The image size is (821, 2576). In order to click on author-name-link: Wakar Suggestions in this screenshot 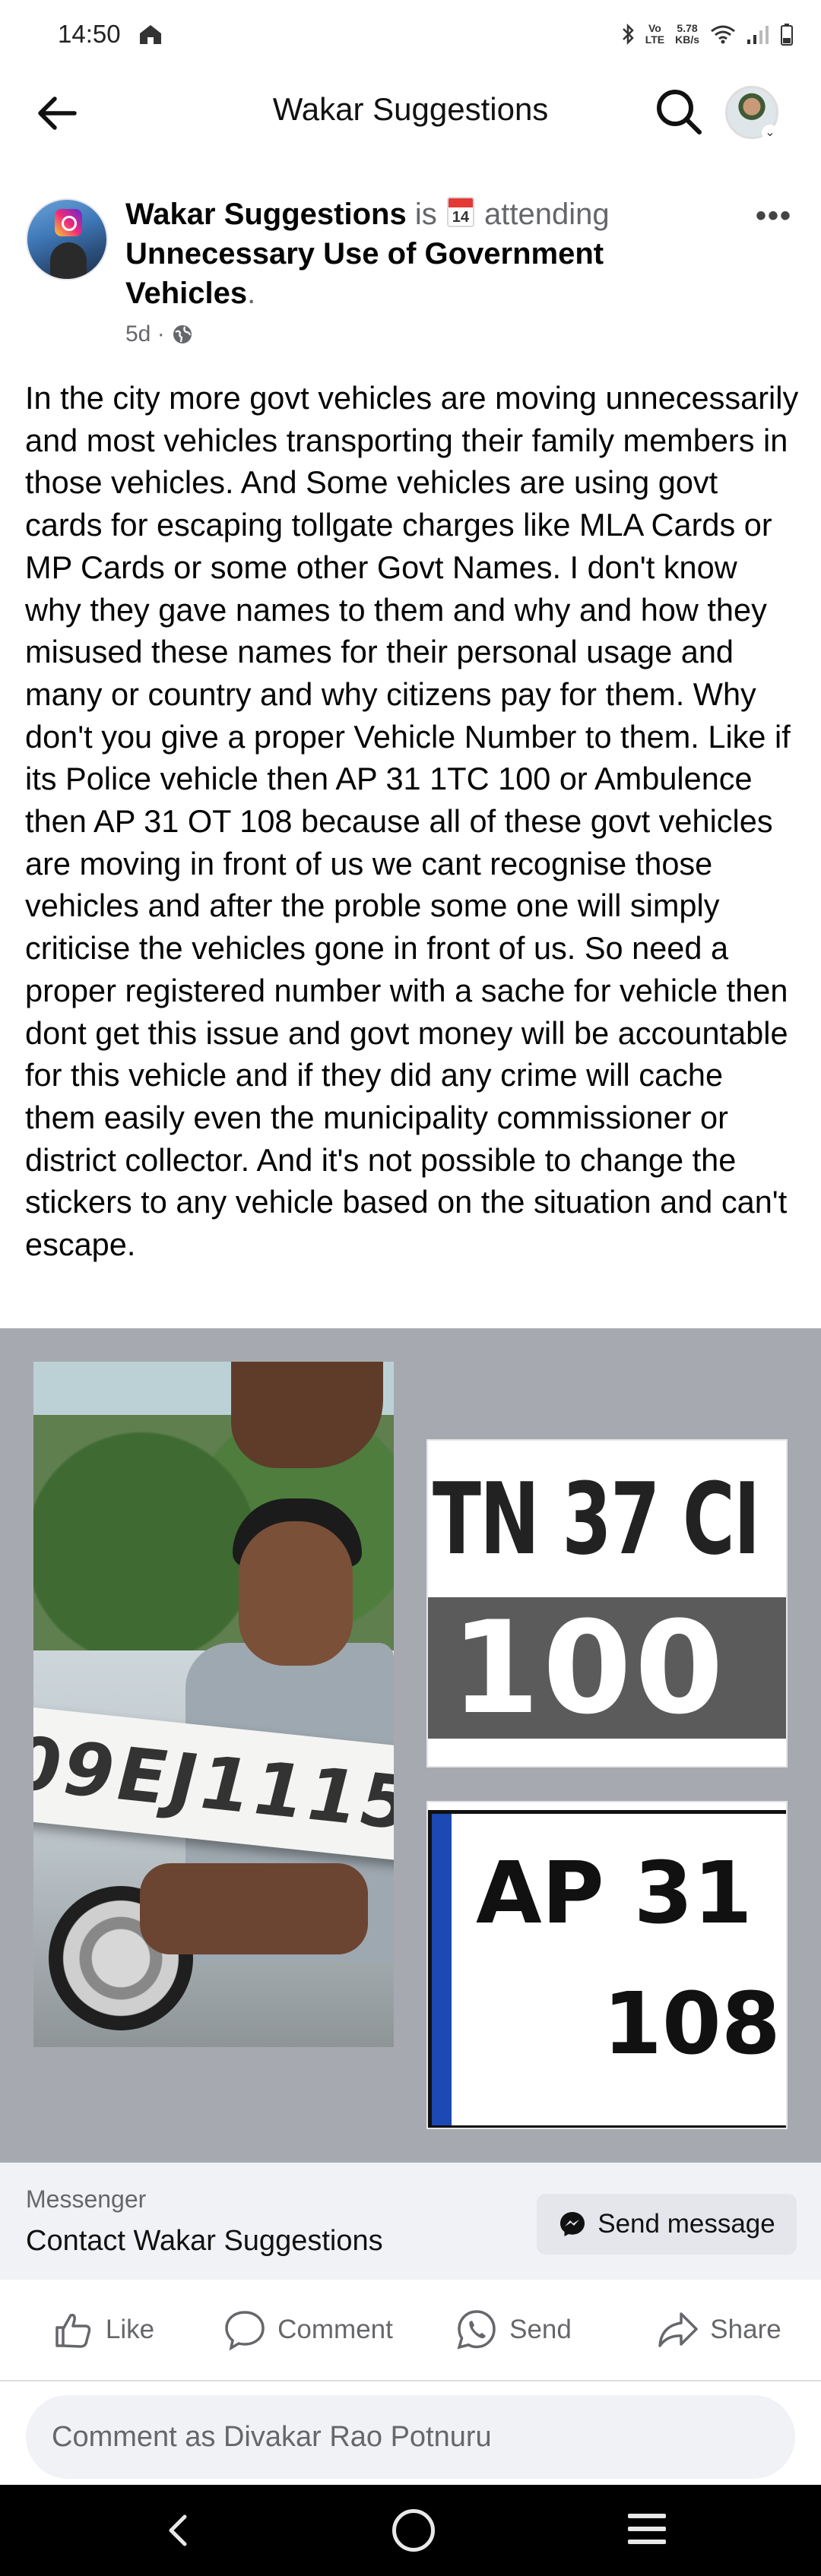, I will do `click(266, 214)`.